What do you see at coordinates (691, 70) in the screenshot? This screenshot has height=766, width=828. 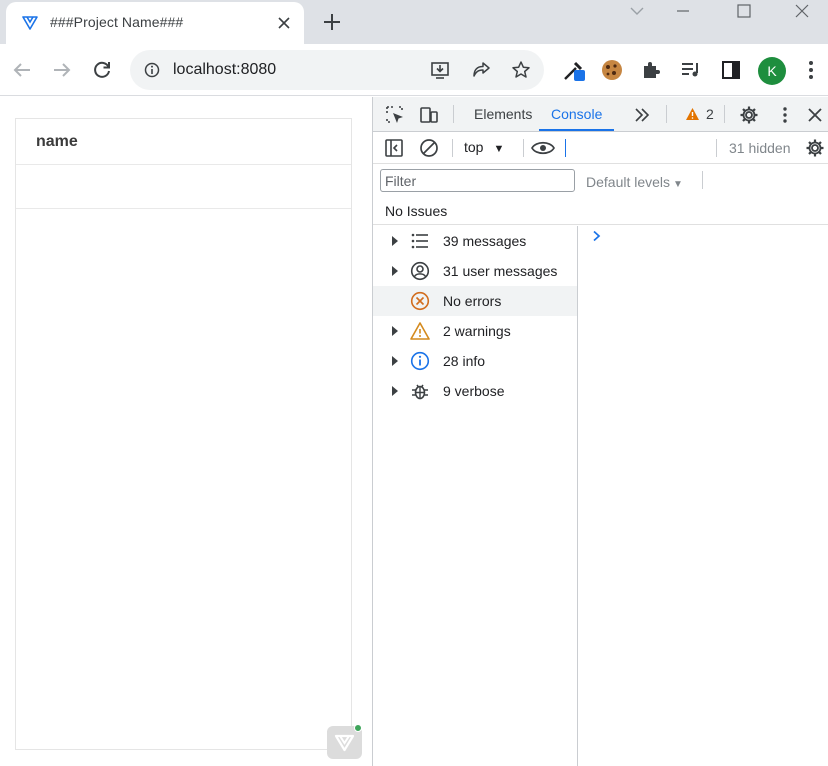 I see `media-queue-icon` at bounding box center [691, 70].